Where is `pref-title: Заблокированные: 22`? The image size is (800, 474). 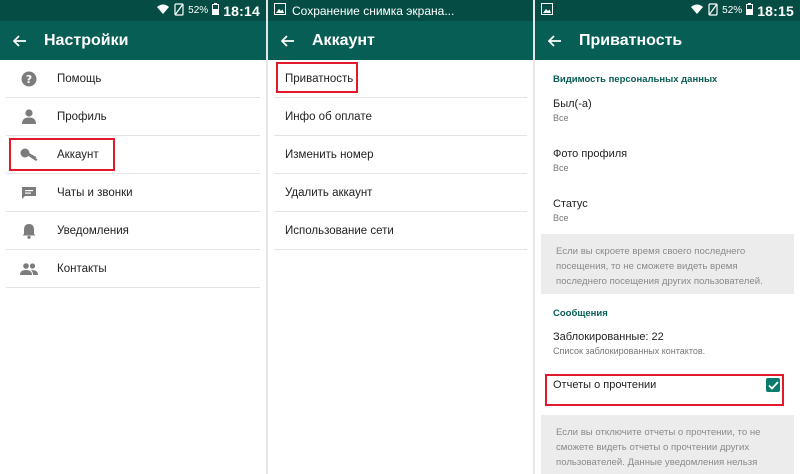 pref-title: Заблокированные: 22 is located at coordinates (608, 337).